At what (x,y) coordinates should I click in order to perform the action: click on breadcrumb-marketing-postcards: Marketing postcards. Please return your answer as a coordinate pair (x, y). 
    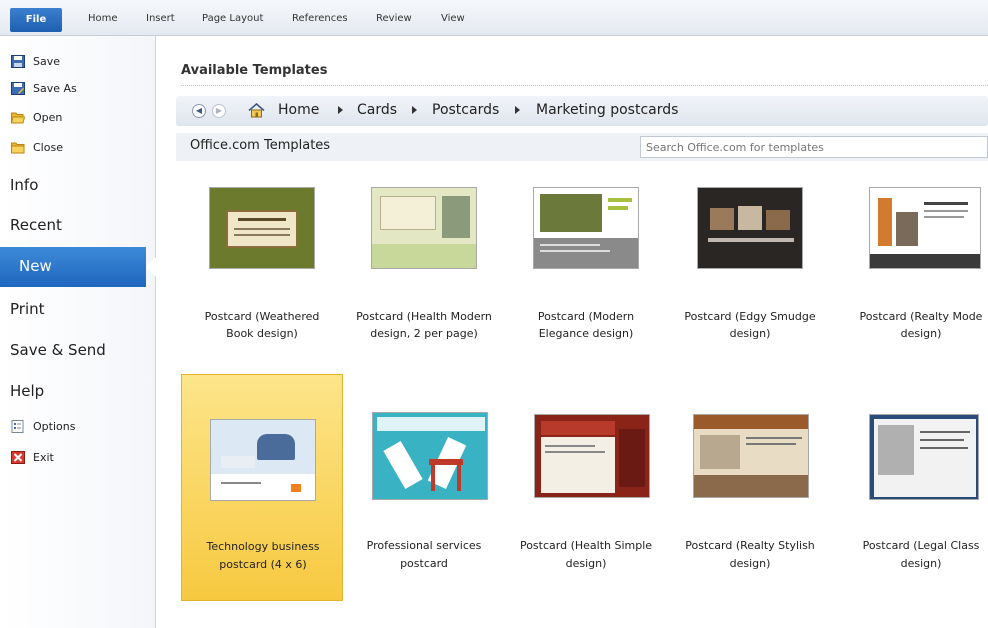
    Looking at the image, I should click on (607, 110).